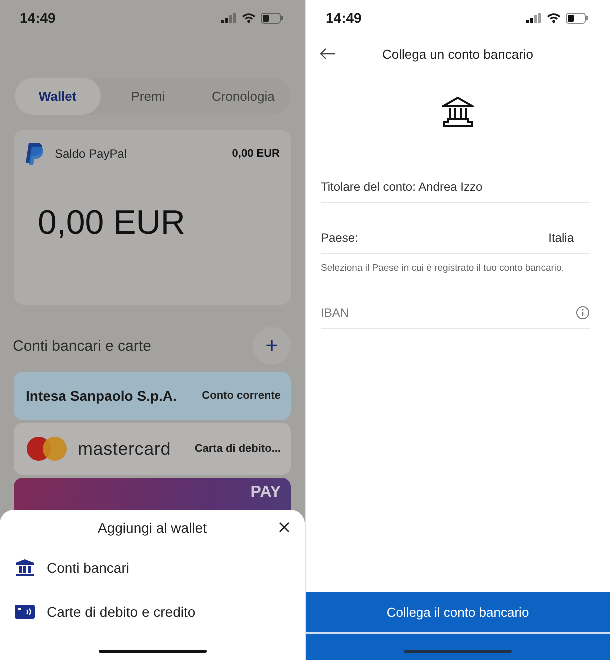  What do you see at coordinates (265, 493) in the screenshot?
I see `card-brand: PAY` at bounding box center [265, 493].